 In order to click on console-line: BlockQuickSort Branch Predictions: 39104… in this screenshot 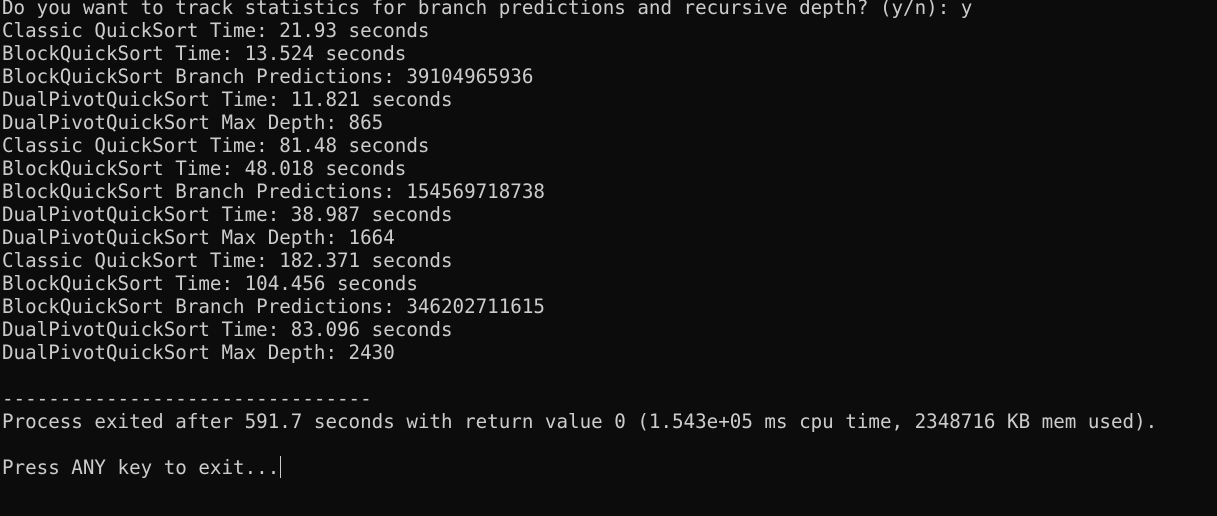, I will do `click(268, 76)`.